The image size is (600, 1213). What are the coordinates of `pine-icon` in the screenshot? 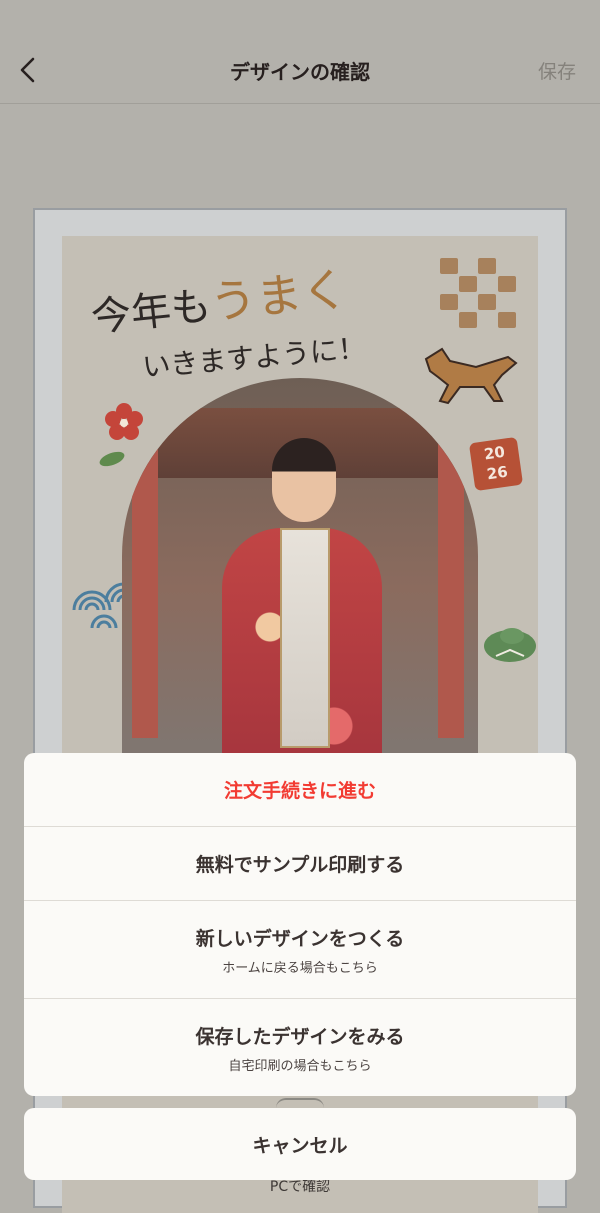 It's located at (510, 645).